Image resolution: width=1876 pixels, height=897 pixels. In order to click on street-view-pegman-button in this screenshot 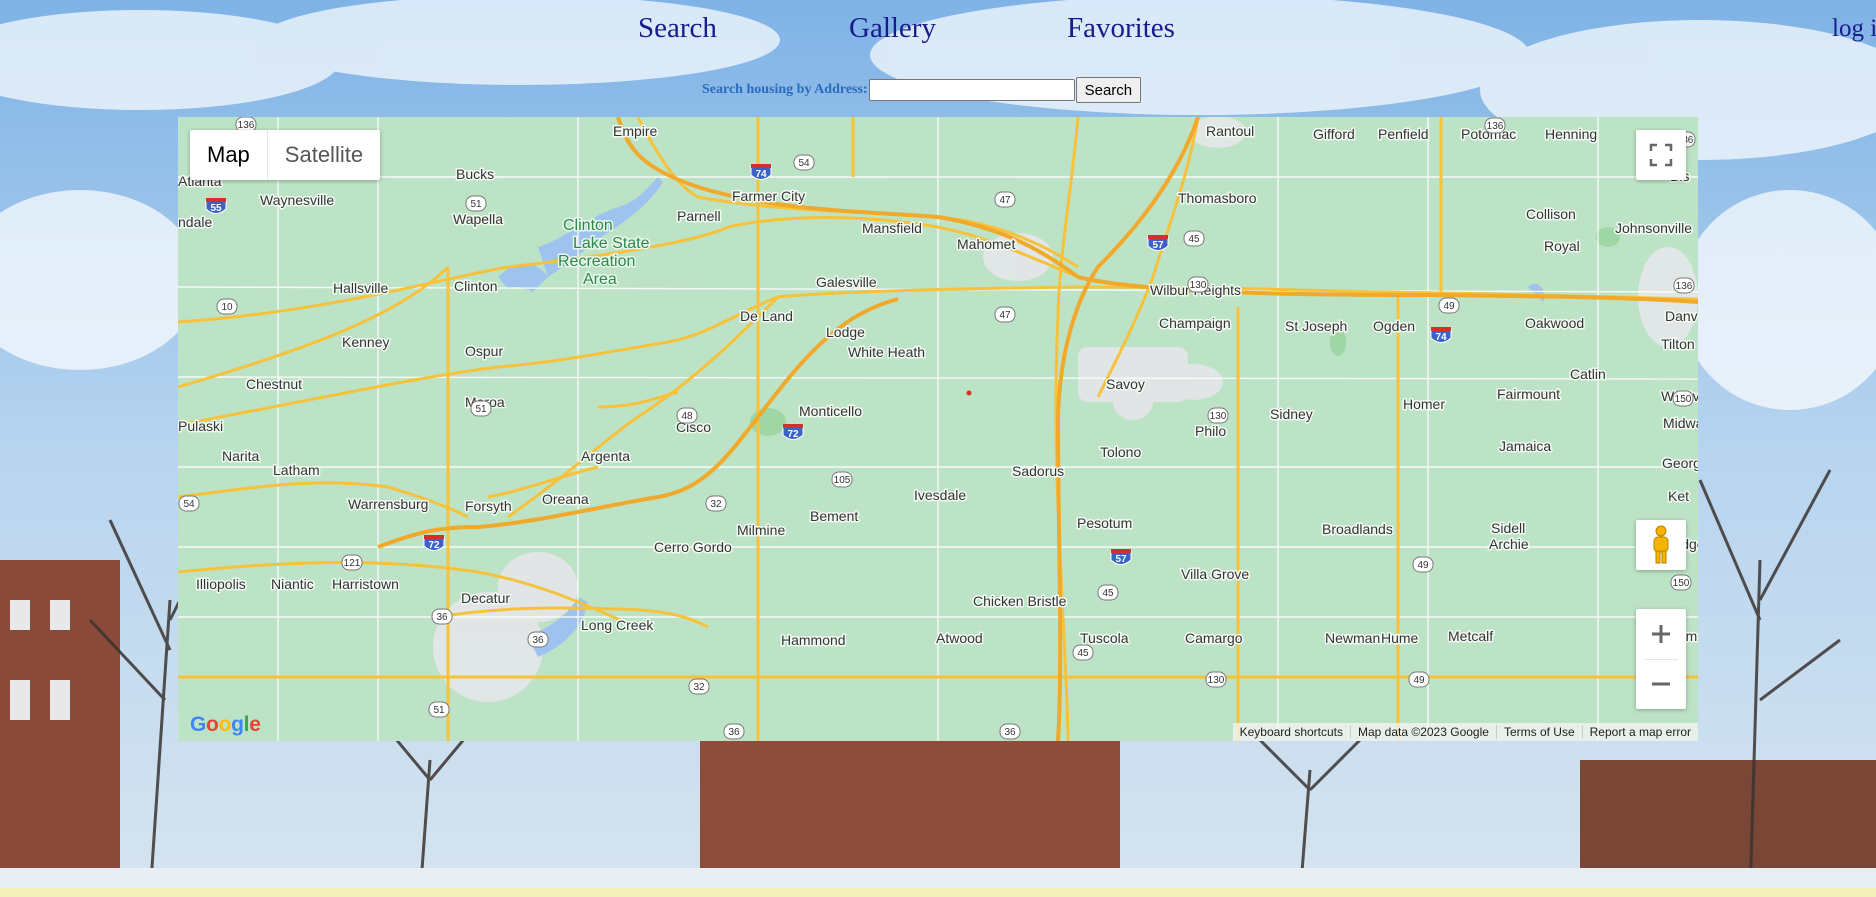, I will do `click(1661, 545)`.